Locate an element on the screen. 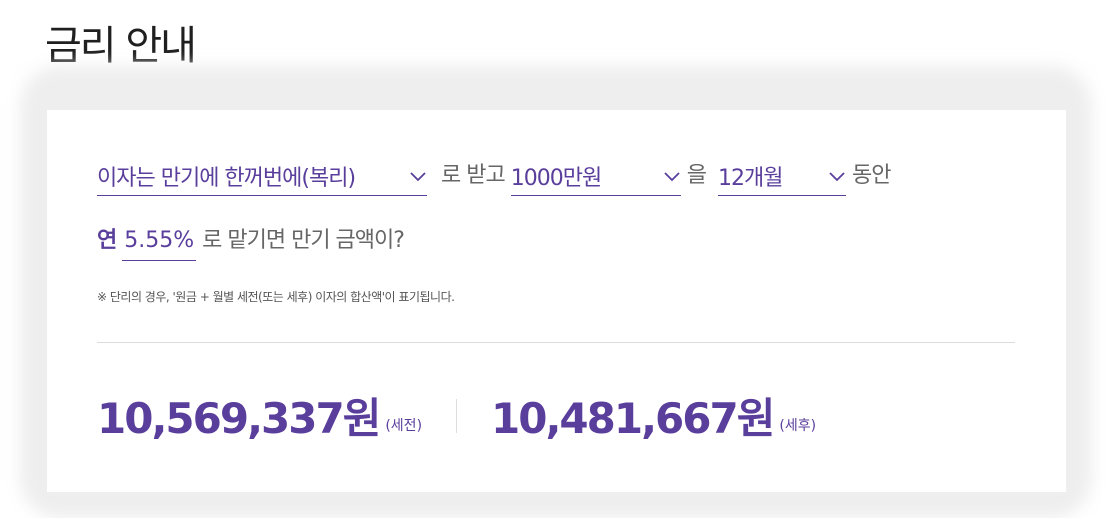 The image size is (1109, 518). rate-input: 5.55% is located at coordinates (159, 241).